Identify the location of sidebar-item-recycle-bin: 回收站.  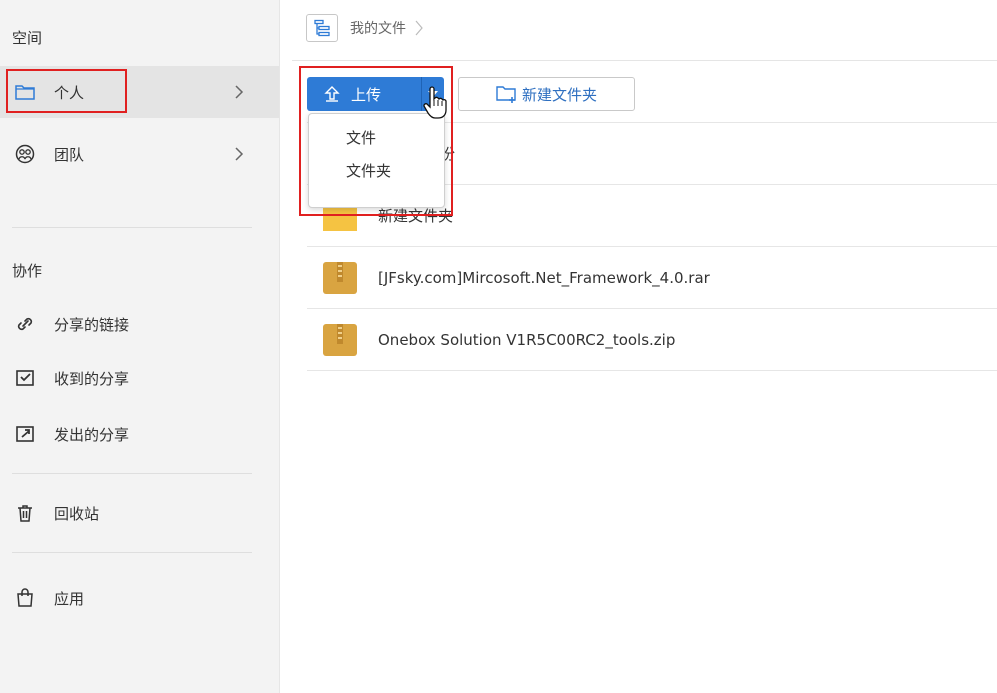
(139, 513).